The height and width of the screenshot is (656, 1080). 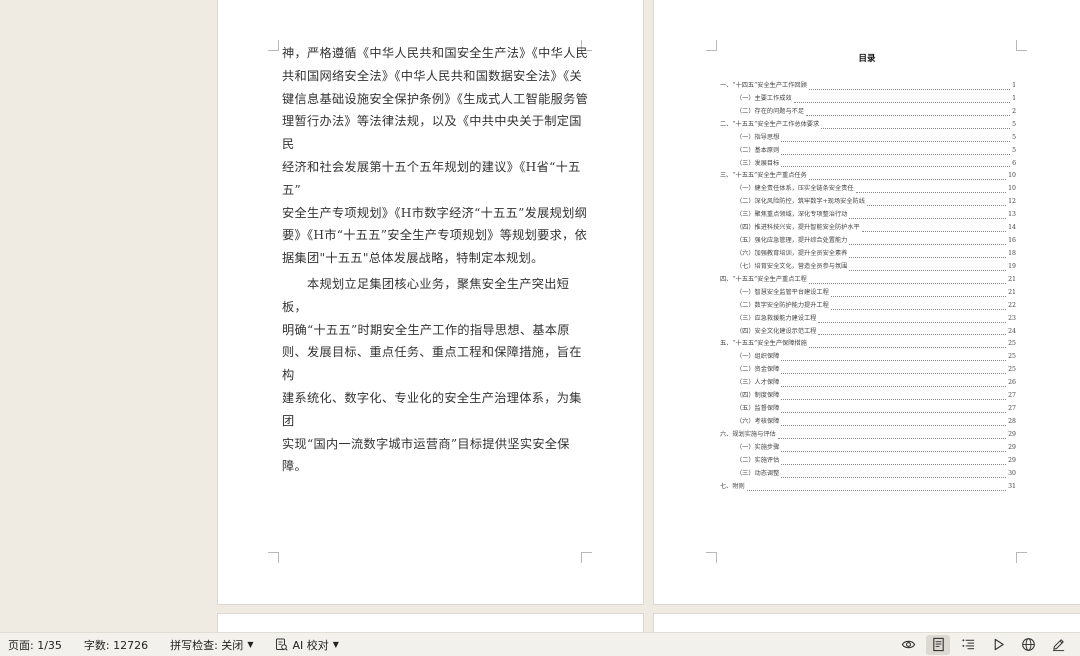 What do you see at coordinates (868, 448) in the screenshot?
I see `toc-entry: （一）实施步骤 29` at bounding box center [868, 448].